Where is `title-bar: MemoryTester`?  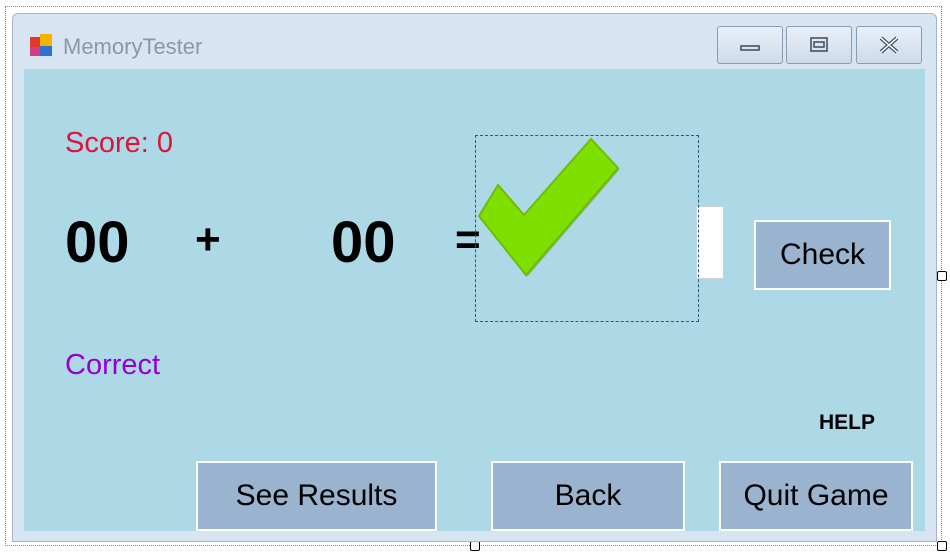
title-bar: MemoryTester is located at coordinates (474, 41).